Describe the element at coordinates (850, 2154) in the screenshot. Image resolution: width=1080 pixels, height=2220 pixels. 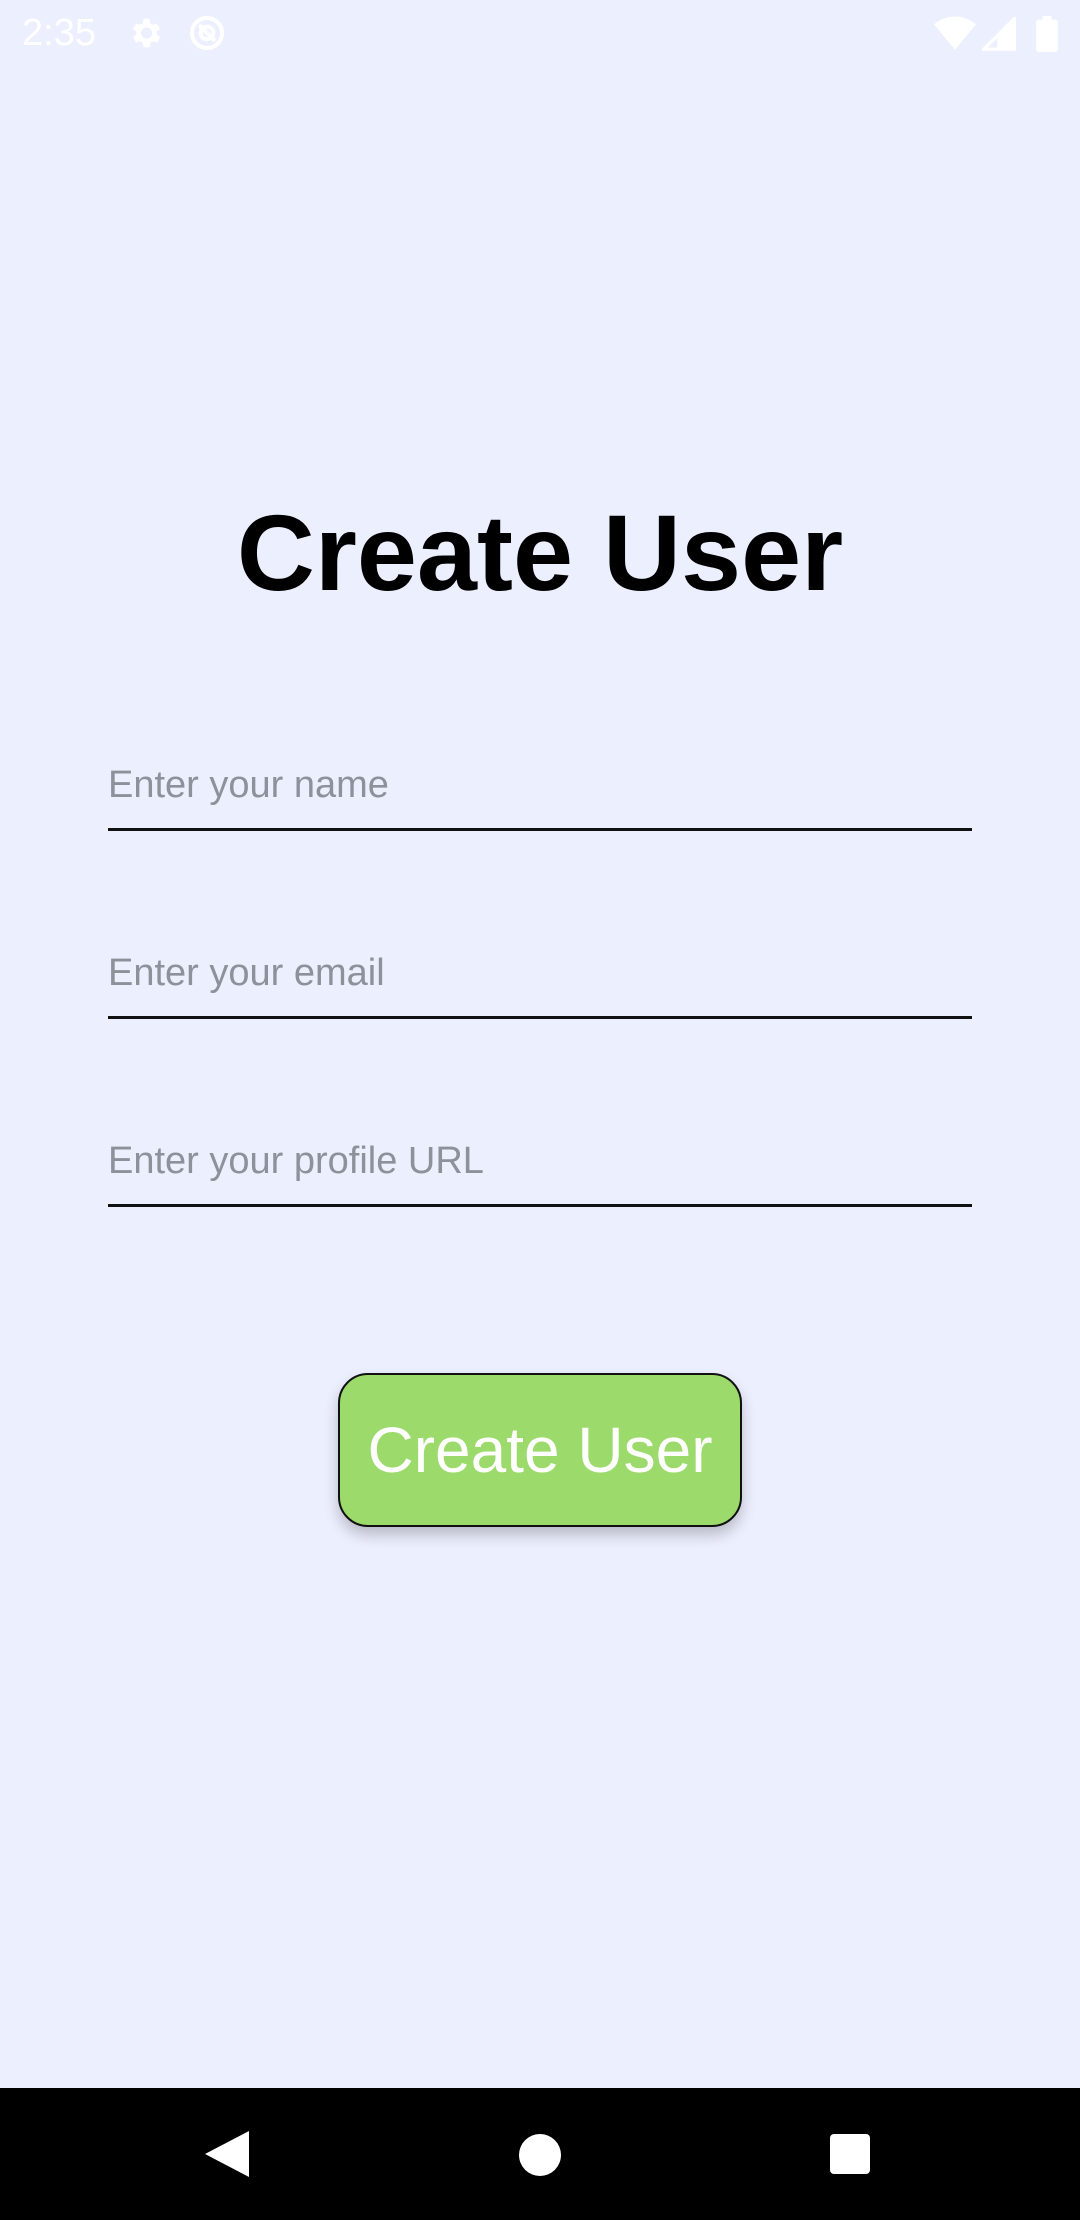
I see `recents-square-icon` at that location.